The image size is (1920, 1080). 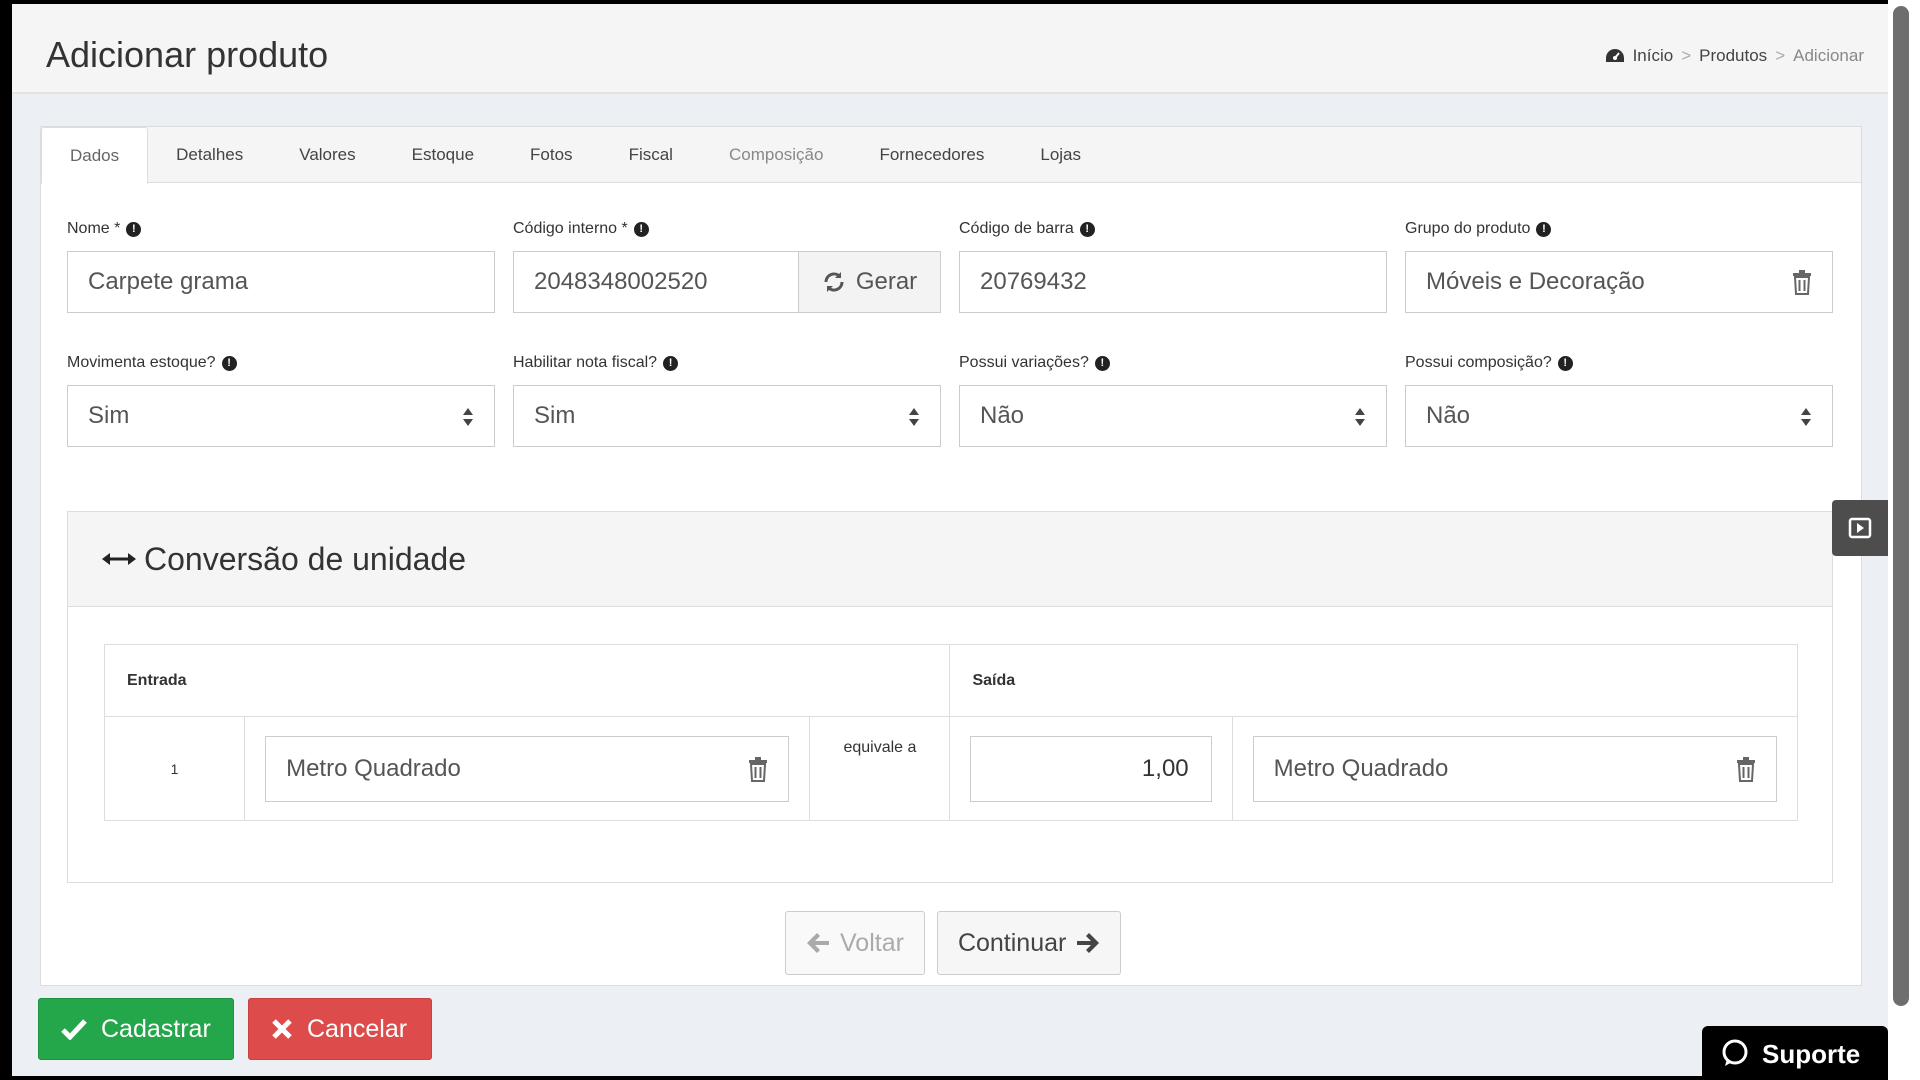 What do you see at coordinates (1173, 229) in the screenshot?
I see `codigo-barra-label: Código de barra !` at bounding box center [1173, 229].